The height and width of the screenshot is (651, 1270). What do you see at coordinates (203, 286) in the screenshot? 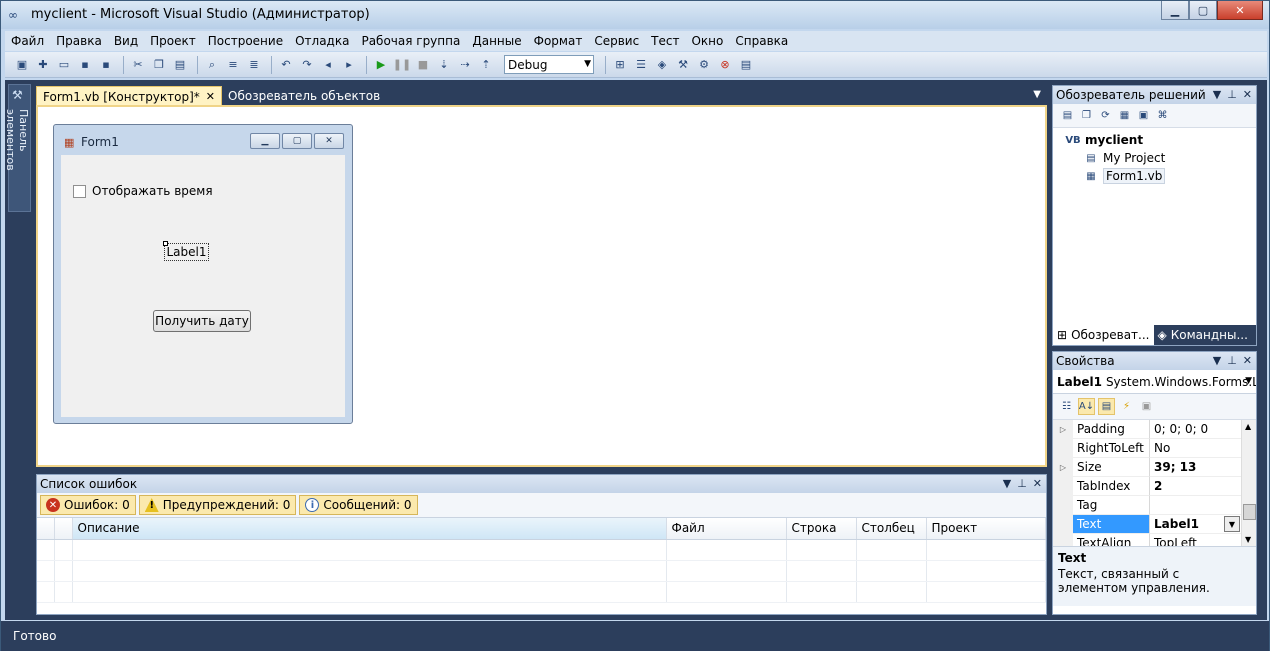
I see `form1-client-area: Отображать время Label1 Получить дату` at bounding box center [203, 286].